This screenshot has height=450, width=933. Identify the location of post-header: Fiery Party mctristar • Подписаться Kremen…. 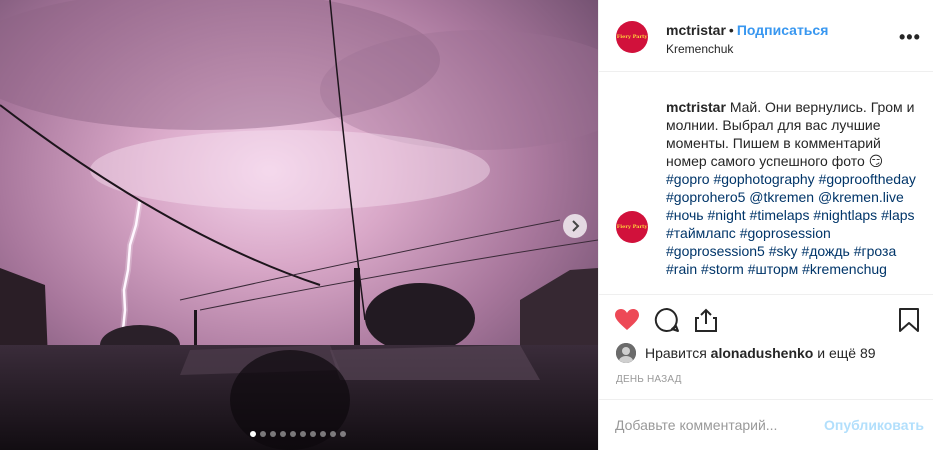
(766, 36).